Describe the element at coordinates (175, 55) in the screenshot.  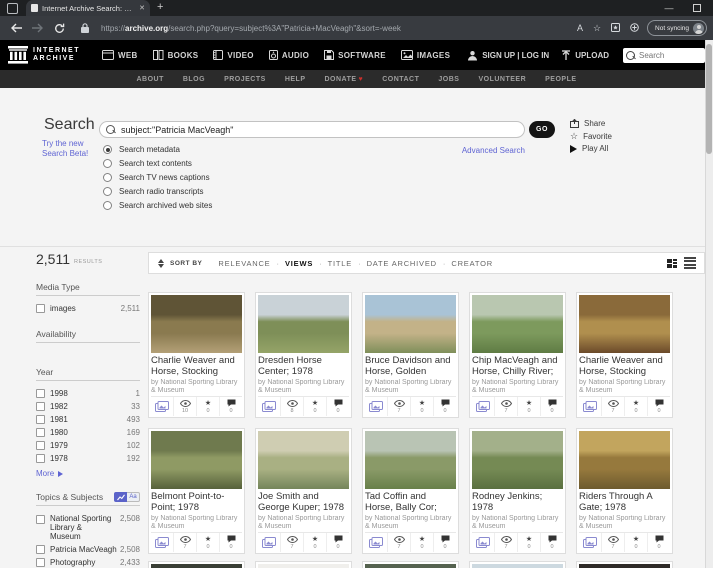
I see `nav-books: BOOKS` at that location.